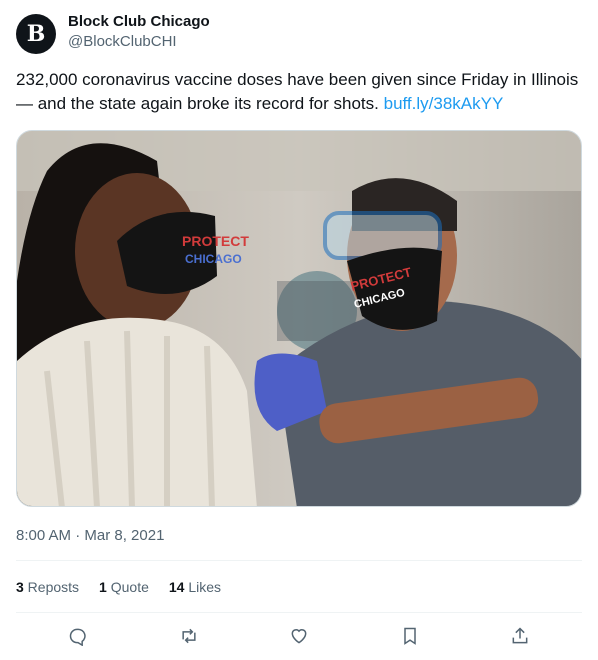 This screenshot has height=660, width=598. Describe the element at coordinates (103, 587) in the screenshot. I see `quotes-count: 1` at that location.